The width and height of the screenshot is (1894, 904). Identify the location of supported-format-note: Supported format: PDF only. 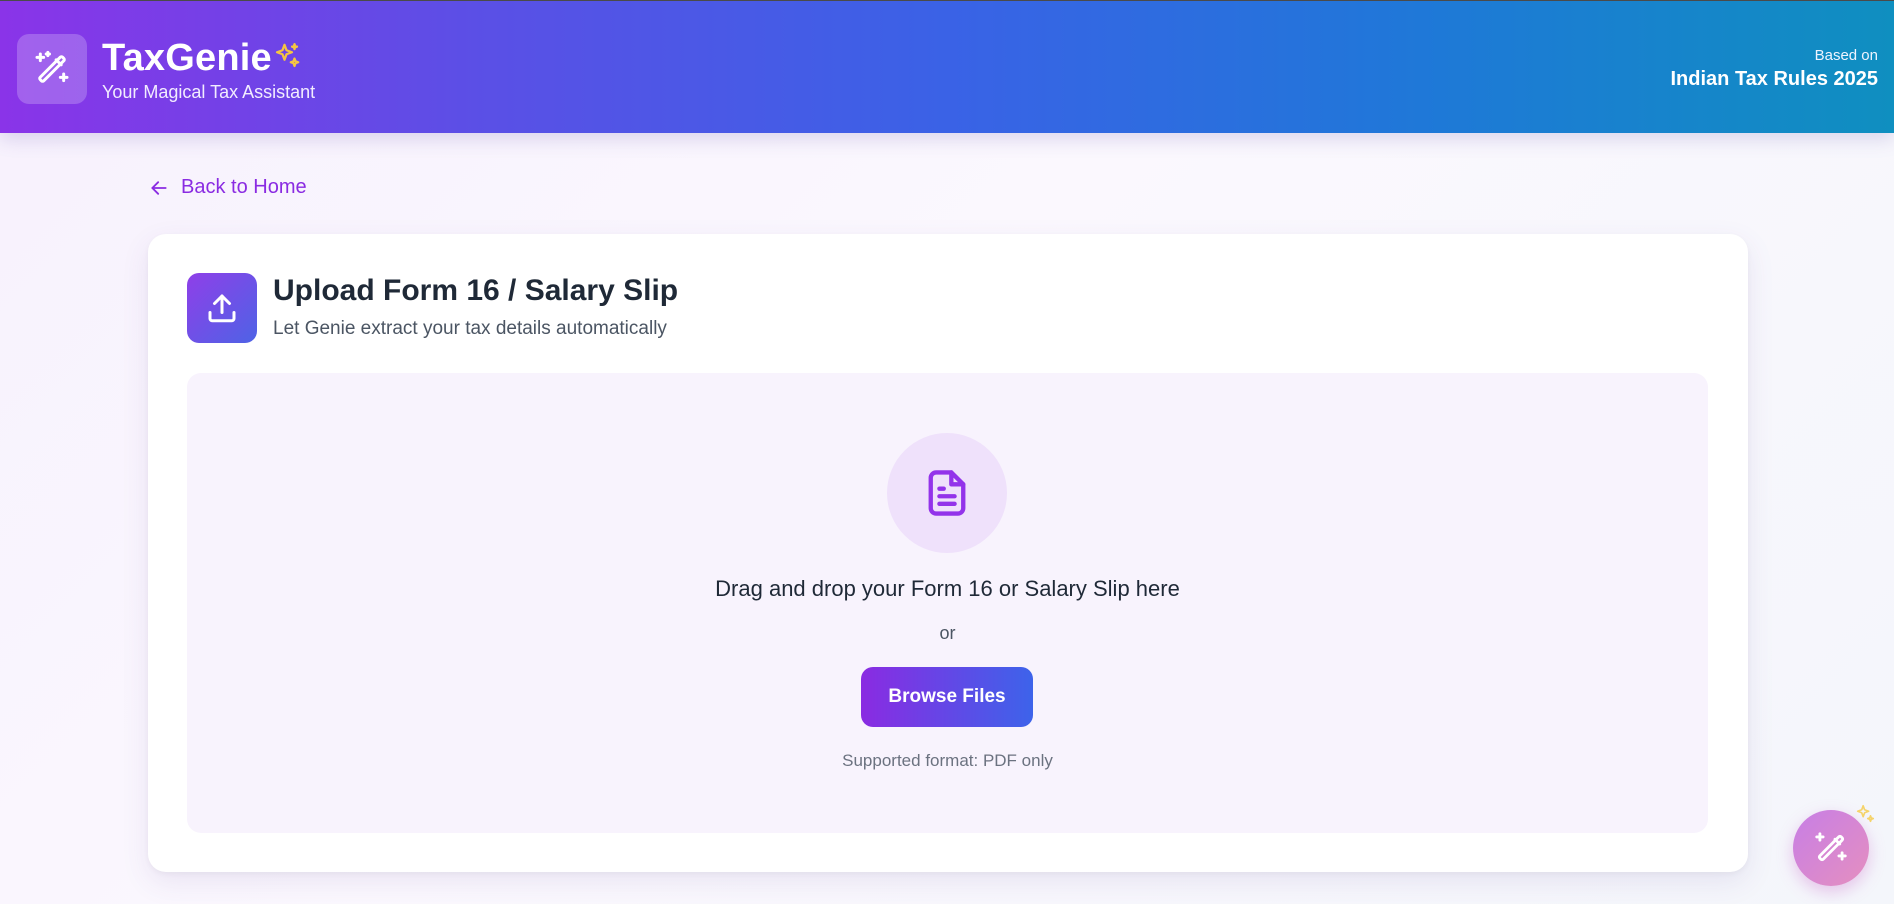
(947, 760).